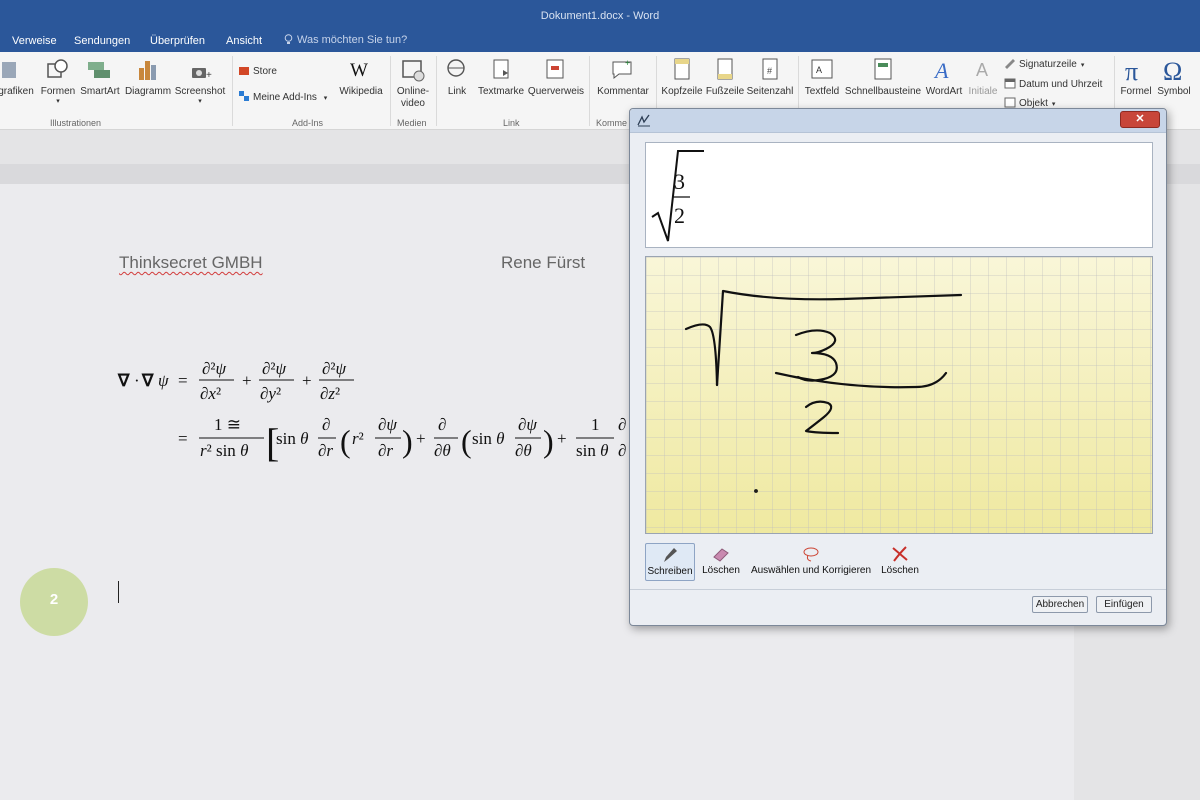 The width and height of the screenshot is (1200, 800). I want to click on diagramm-button: Diagramm, so click(148, 76).